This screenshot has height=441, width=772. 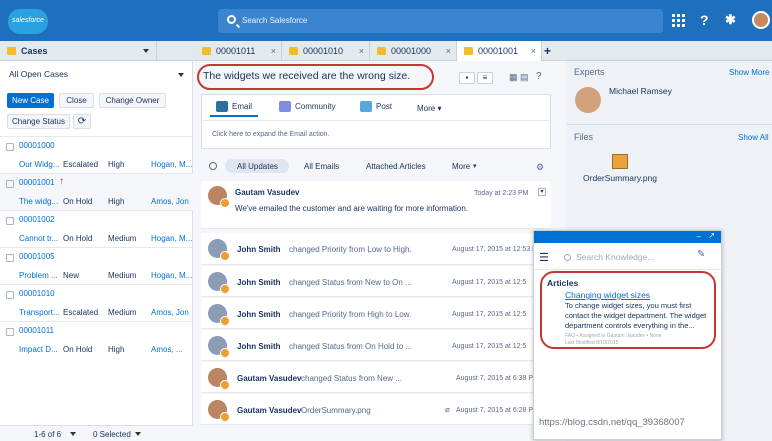 I want to click on files-show-all: Show All, so click(x=753, y=137).